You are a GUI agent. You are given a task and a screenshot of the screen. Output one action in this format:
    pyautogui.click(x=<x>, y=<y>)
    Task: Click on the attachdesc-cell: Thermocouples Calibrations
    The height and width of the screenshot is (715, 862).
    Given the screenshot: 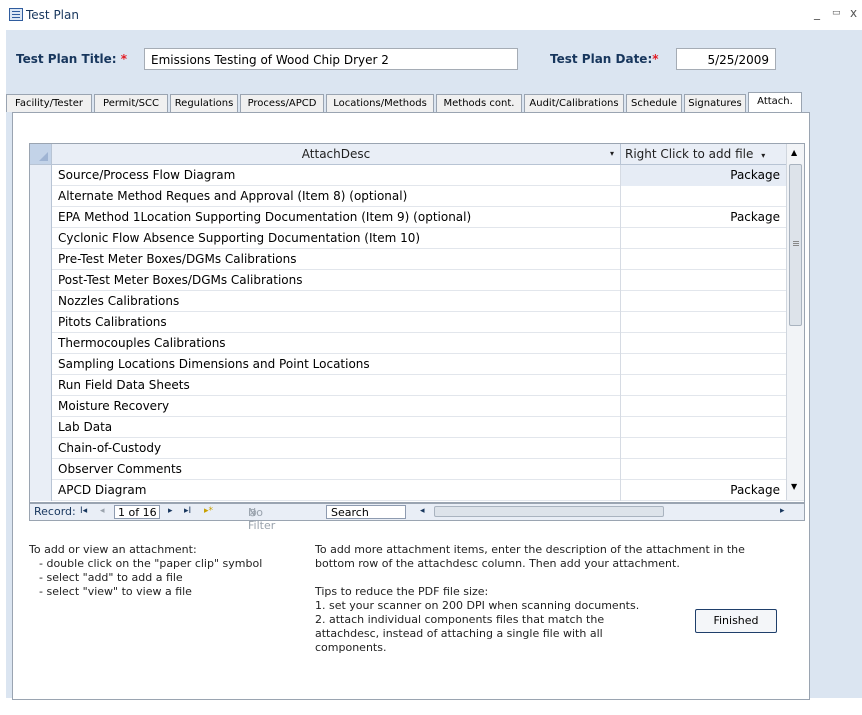 What is the action you would take?
    pyautogui.click(x=336, y=343)
    